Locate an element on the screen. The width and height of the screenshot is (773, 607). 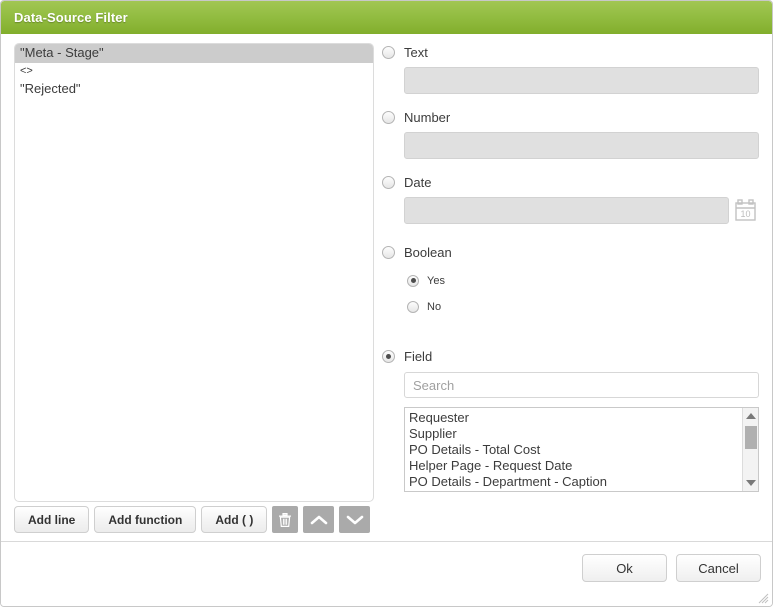
date-value-input is located at coordinates (566, 210).